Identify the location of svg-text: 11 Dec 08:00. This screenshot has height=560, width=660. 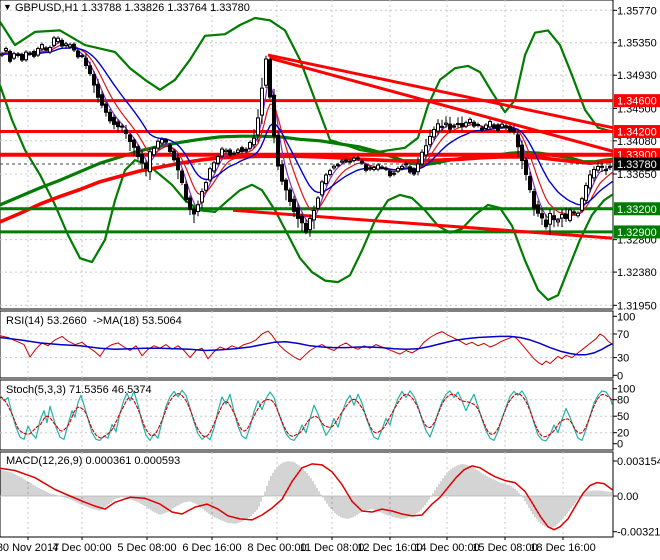
(332, 548).